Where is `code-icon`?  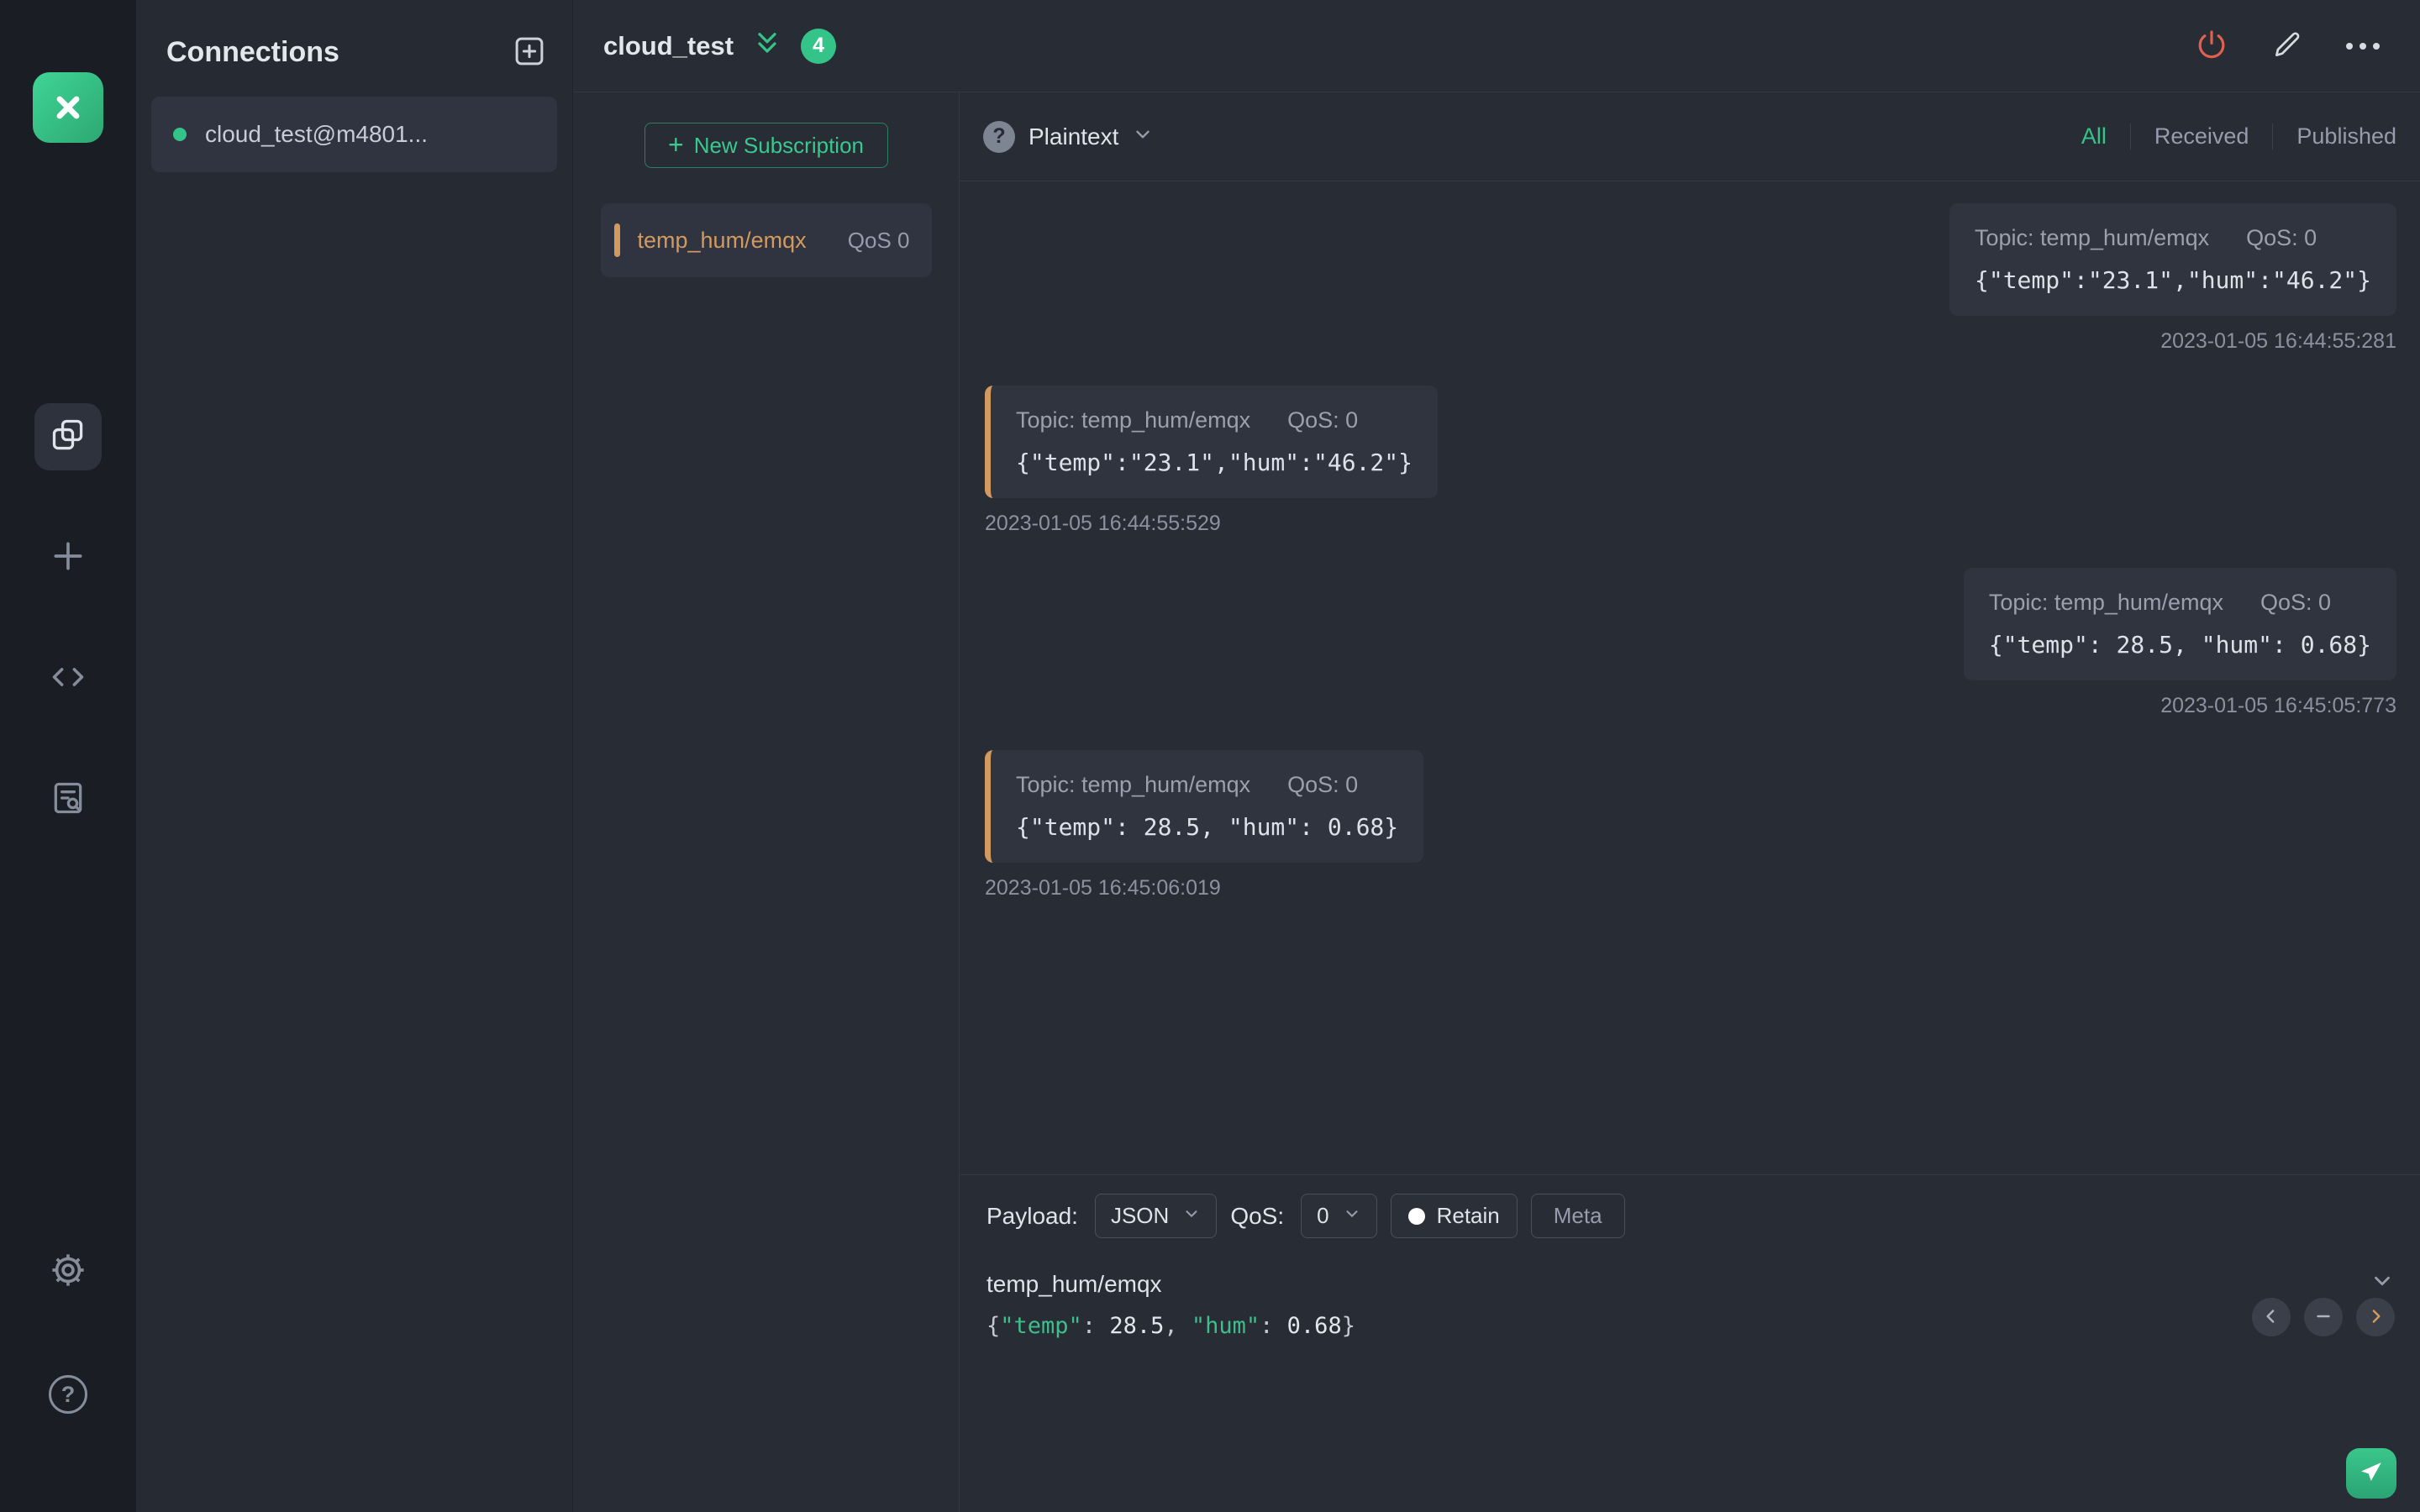 code-icon is located at coordinates (68, 679).